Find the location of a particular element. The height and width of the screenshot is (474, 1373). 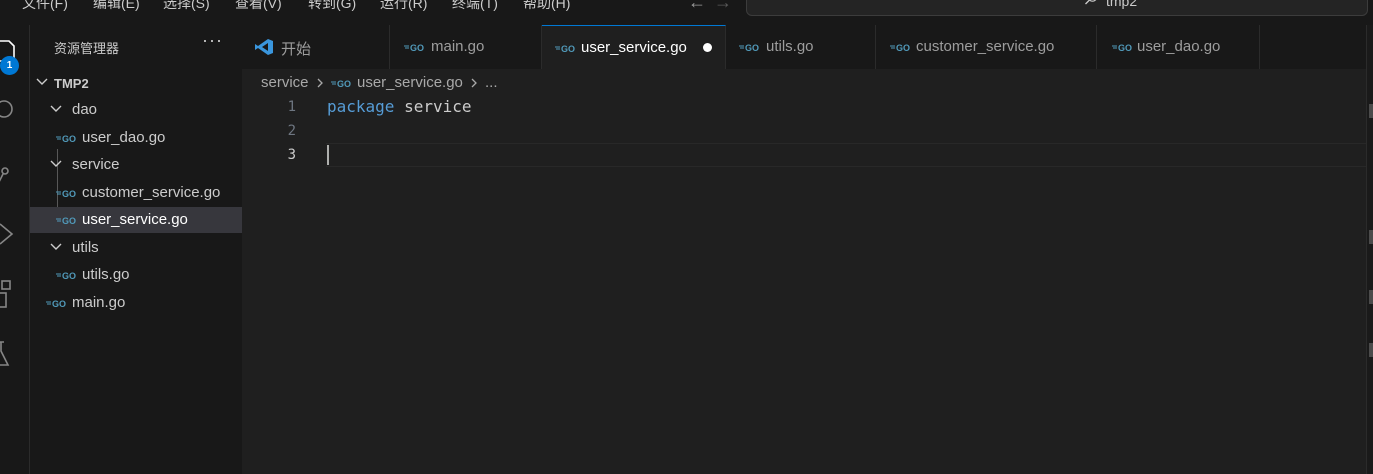

breadcrumb-folder: service is located at coordinates (285, 82).